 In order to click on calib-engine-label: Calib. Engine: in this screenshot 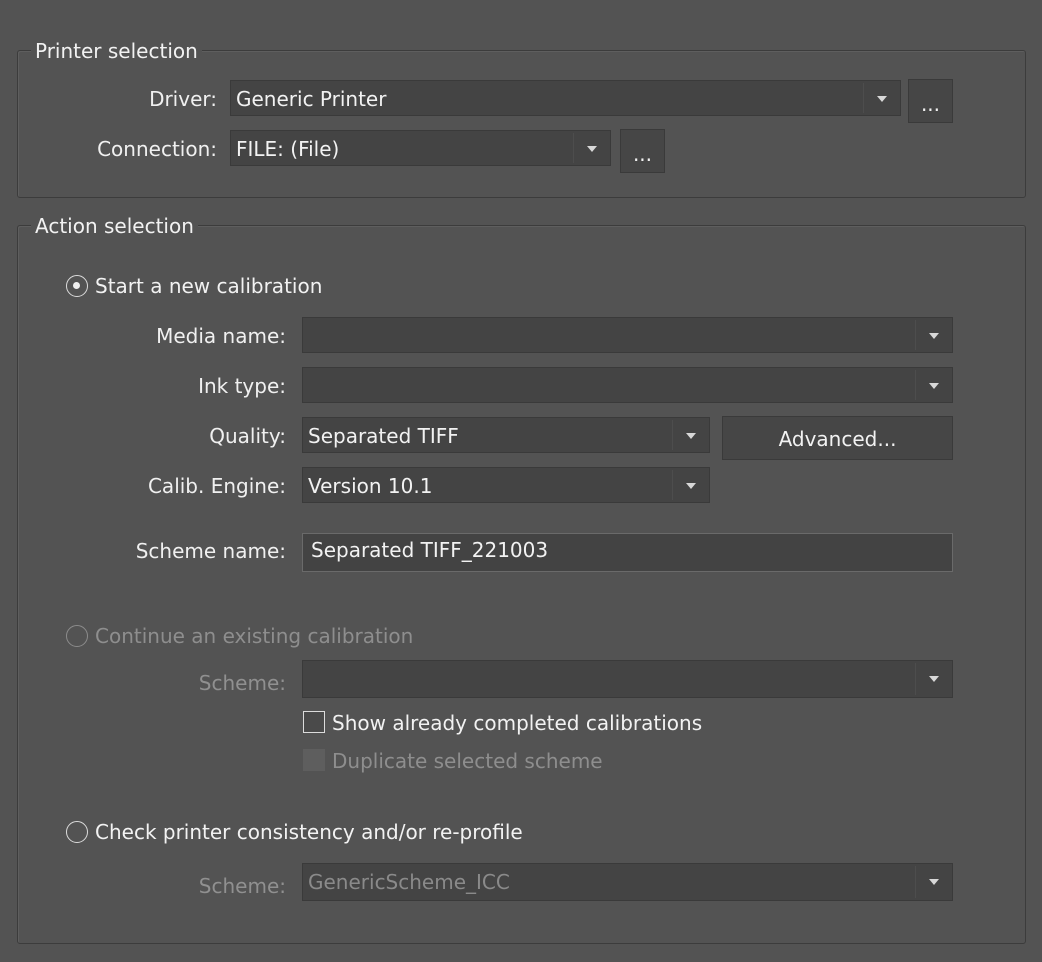, I will do `click(216, 486)`.